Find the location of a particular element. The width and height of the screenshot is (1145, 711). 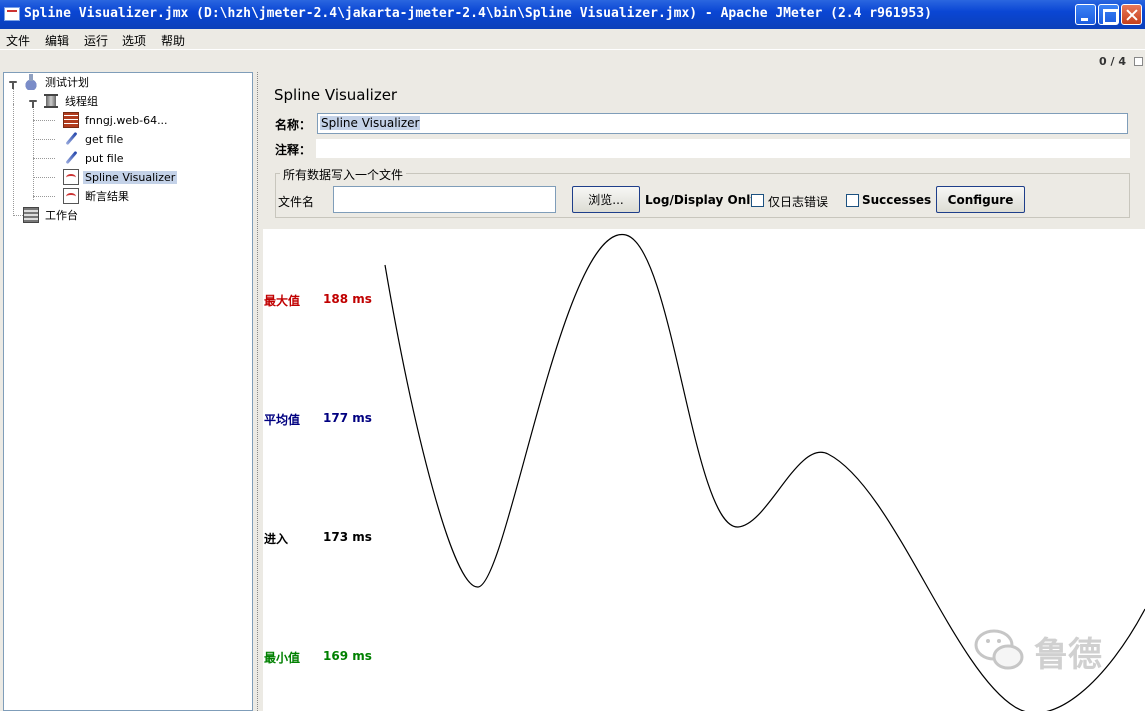

tree-item-spline-visualizer: Spline Visualizer is located at coordinates (120, 177).